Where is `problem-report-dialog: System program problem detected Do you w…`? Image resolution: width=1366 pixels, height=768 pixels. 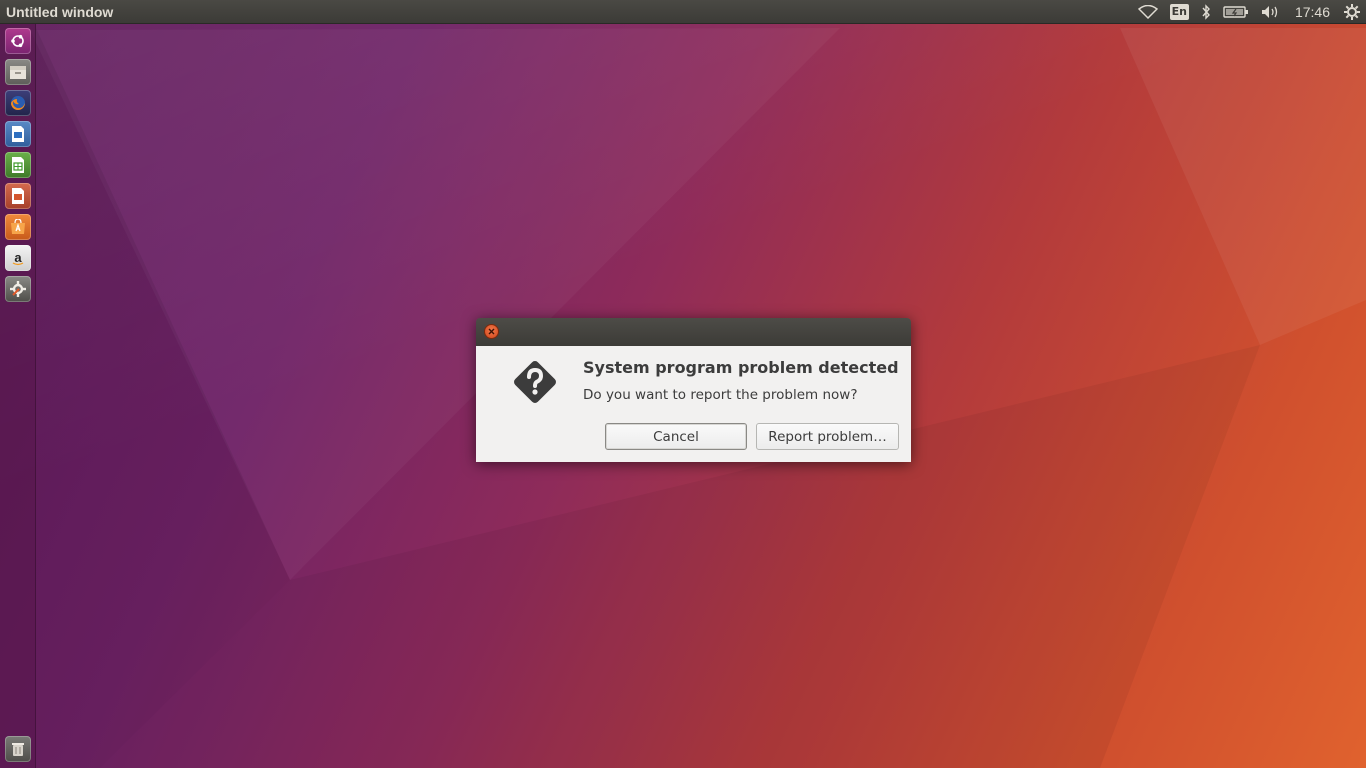
problem-report-dialog: System program problem detected Do you w… is located at coordinates (693, 390).